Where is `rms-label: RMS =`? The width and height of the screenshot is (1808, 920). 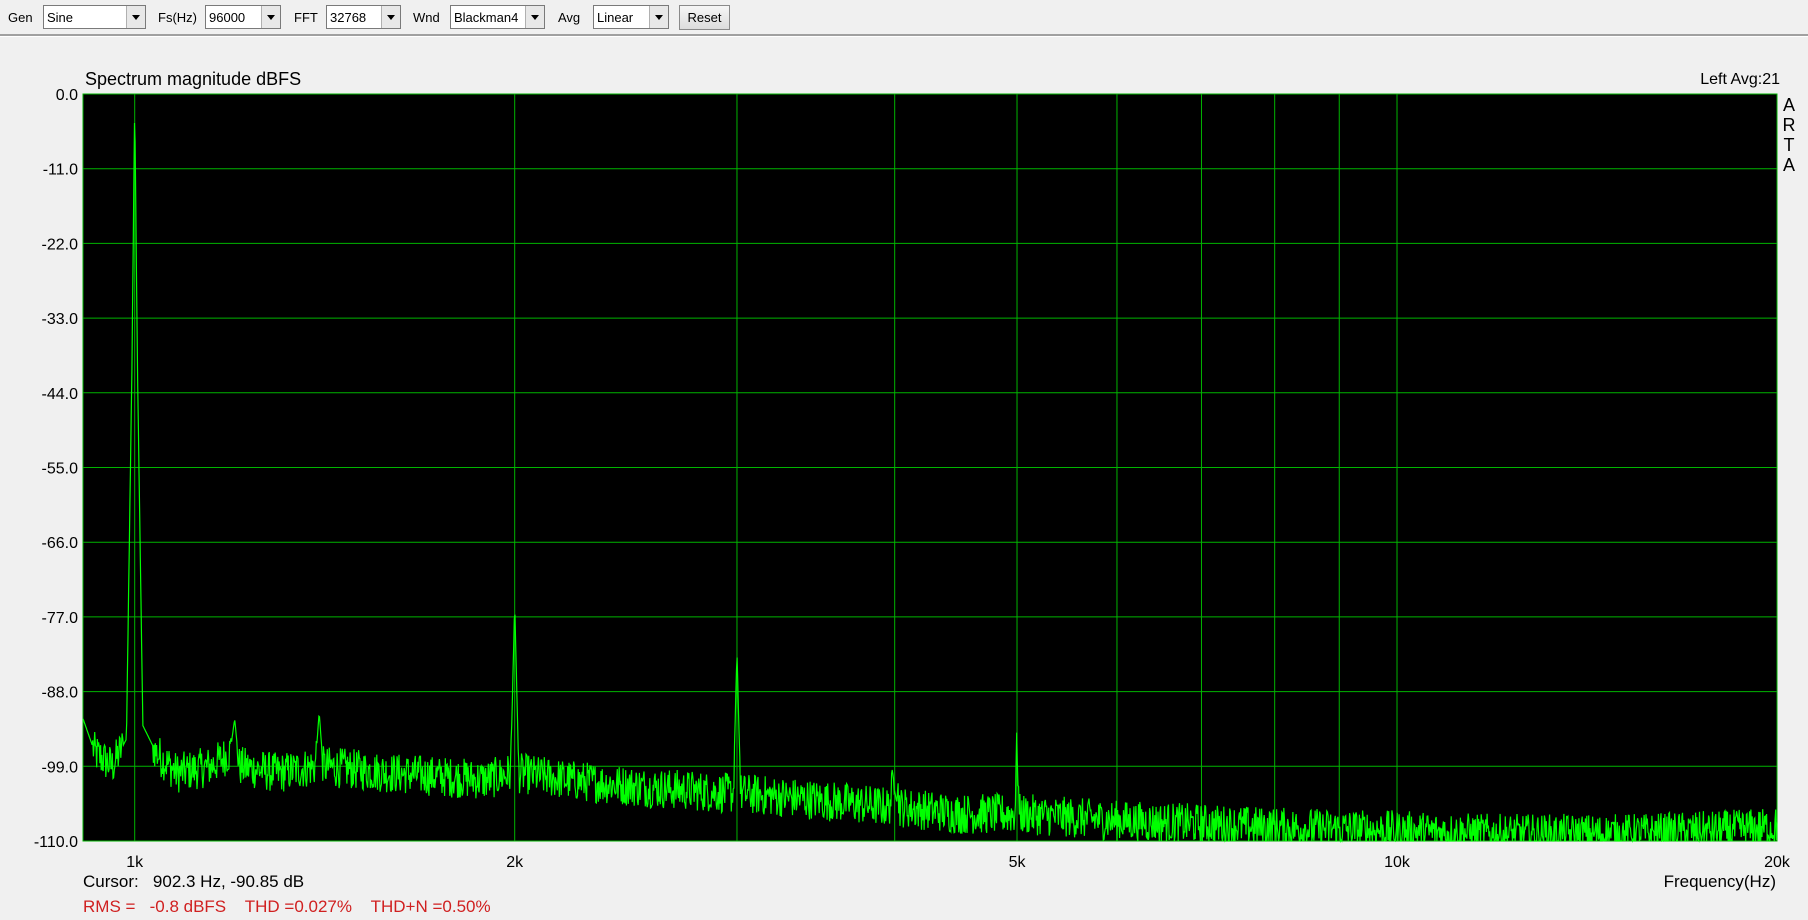
rms-label: RMS = is located at coordinates (109, 906).